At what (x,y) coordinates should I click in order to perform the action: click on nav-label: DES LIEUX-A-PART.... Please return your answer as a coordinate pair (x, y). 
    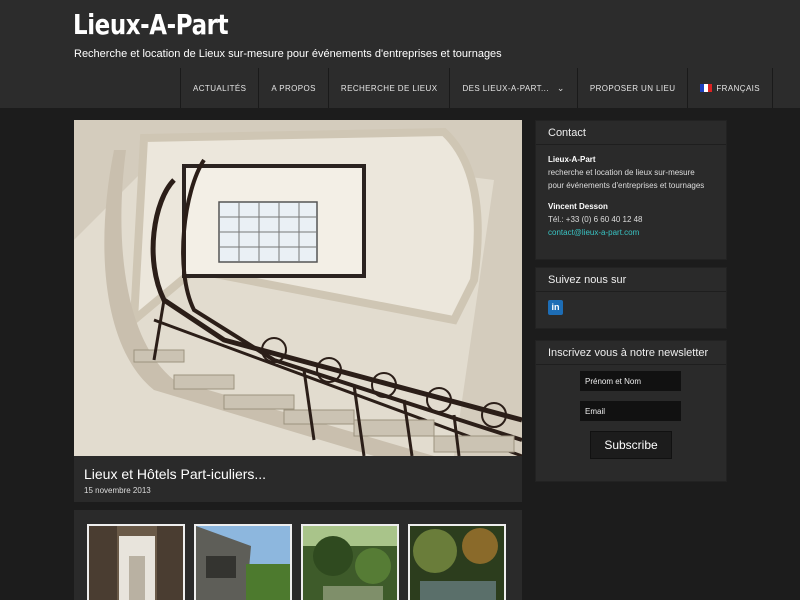
    Looking at the image, I should click on (505, 88).